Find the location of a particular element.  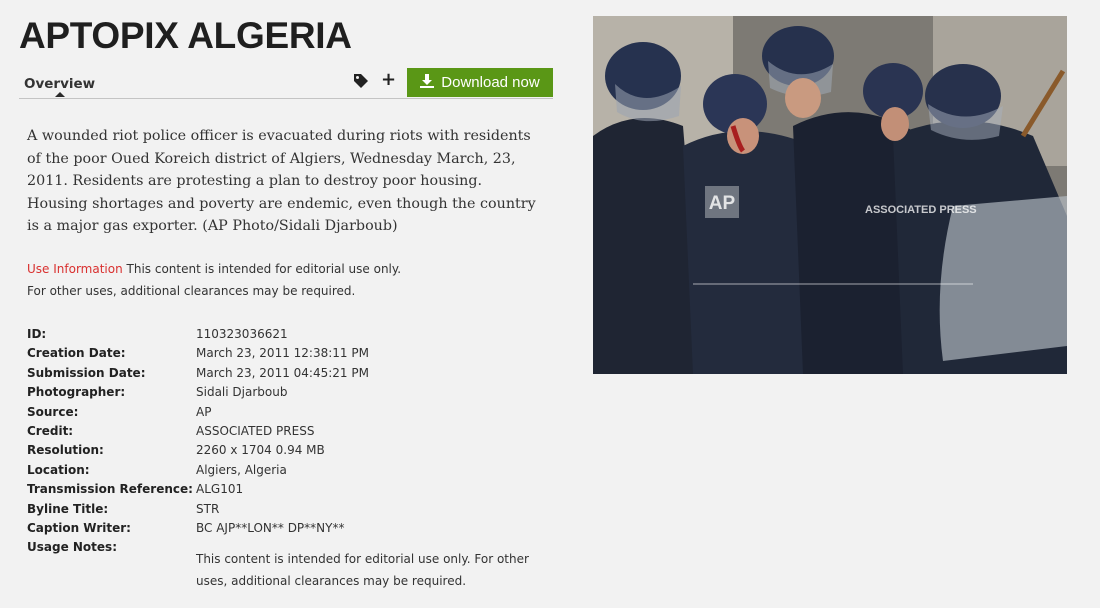

metadata-row: Creation Date: March 23, 2011 12:38:11 PM is located at coordinates (292, 353).